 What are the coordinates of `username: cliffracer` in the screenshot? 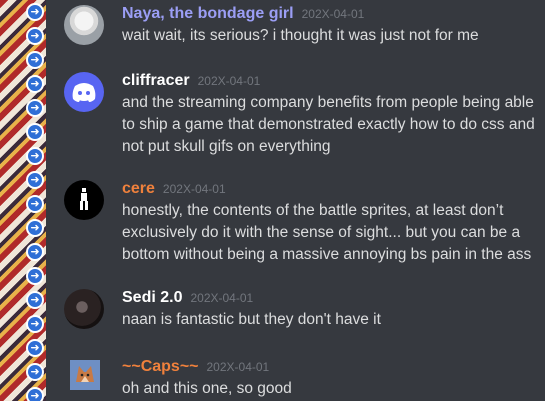 It's located at (156, 80).